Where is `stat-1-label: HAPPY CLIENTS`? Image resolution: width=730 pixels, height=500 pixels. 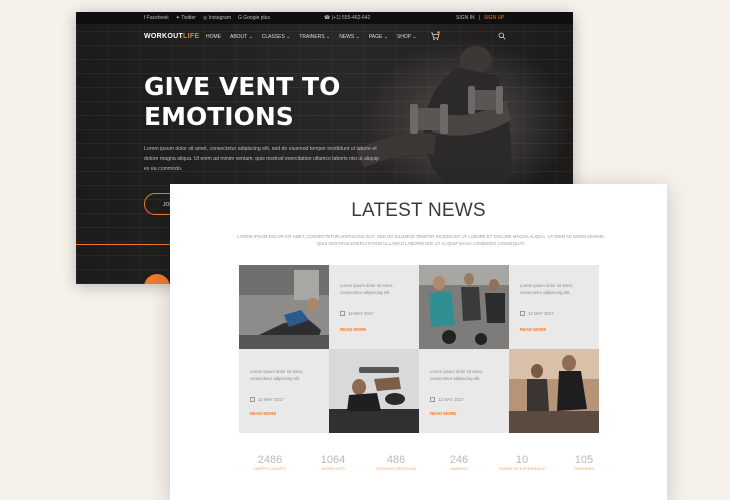
stat-1-label: HAPPY CLIENTS is located at coordinates (270, 468).